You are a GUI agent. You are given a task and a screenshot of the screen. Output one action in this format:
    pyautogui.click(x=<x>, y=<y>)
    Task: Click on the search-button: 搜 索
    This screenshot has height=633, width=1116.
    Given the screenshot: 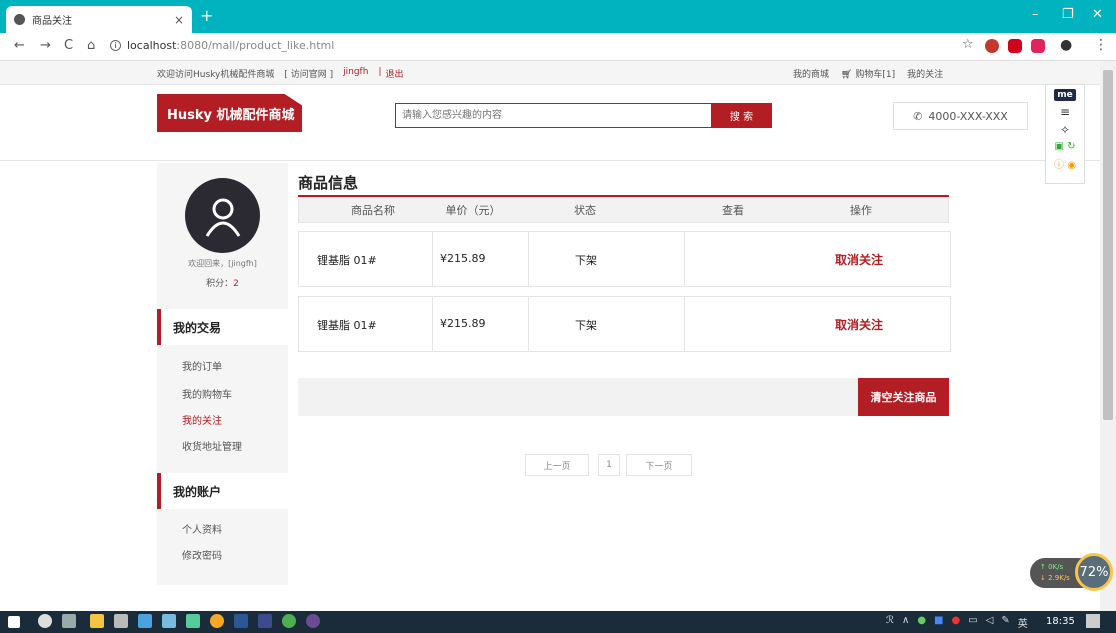 What is the action you would take?
    pyautogui.click(x=741, y=115)
    